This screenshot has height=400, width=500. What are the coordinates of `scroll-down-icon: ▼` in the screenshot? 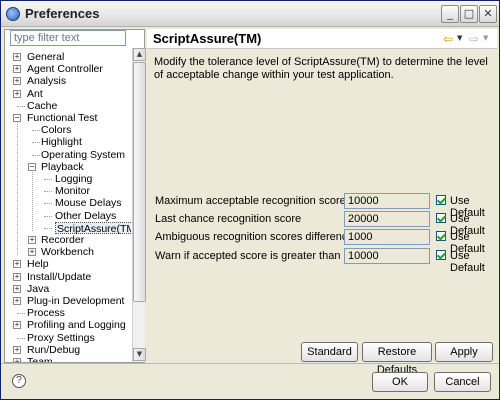 It's located at (139, 354).